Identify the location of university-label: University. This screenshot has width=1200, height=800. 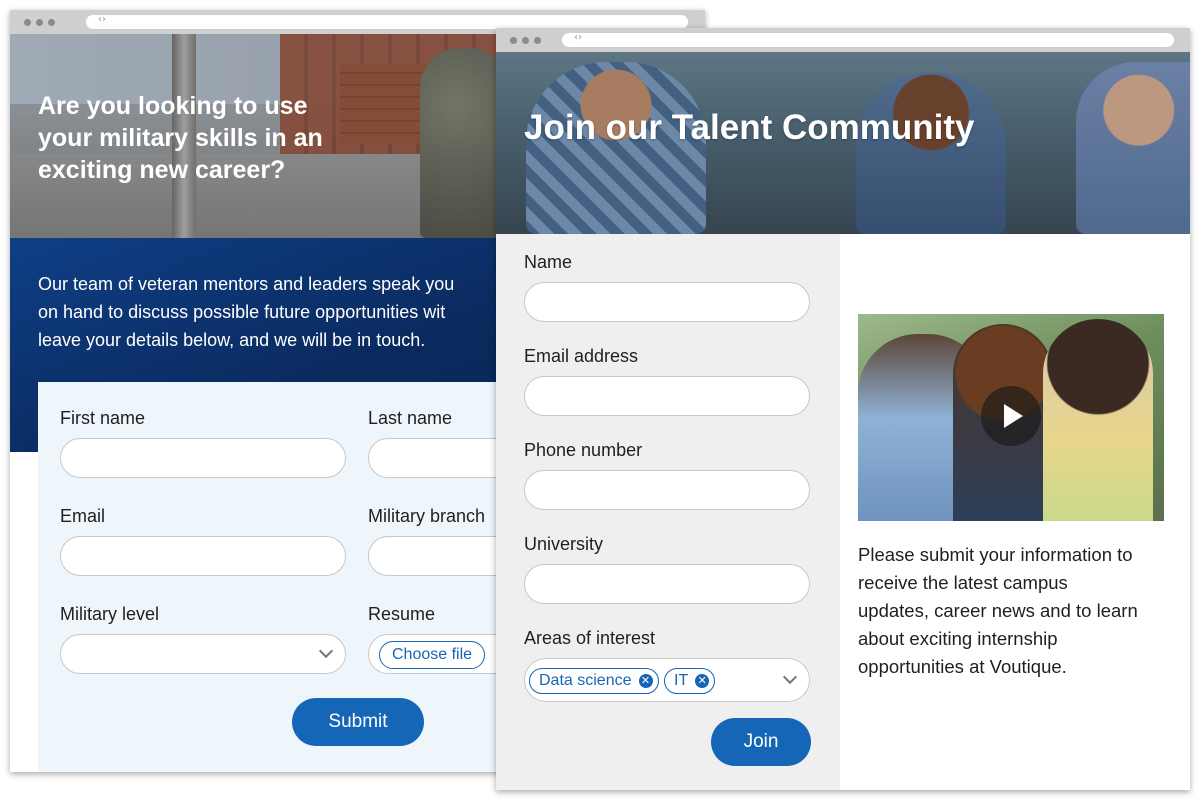
(564, 544).